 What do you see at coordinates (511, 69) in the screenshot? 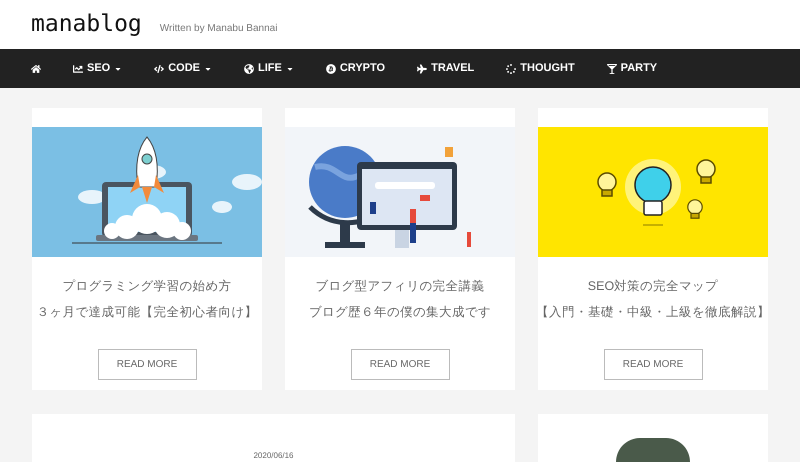
I see `spinner-icon` at bounding box center [511, 69].